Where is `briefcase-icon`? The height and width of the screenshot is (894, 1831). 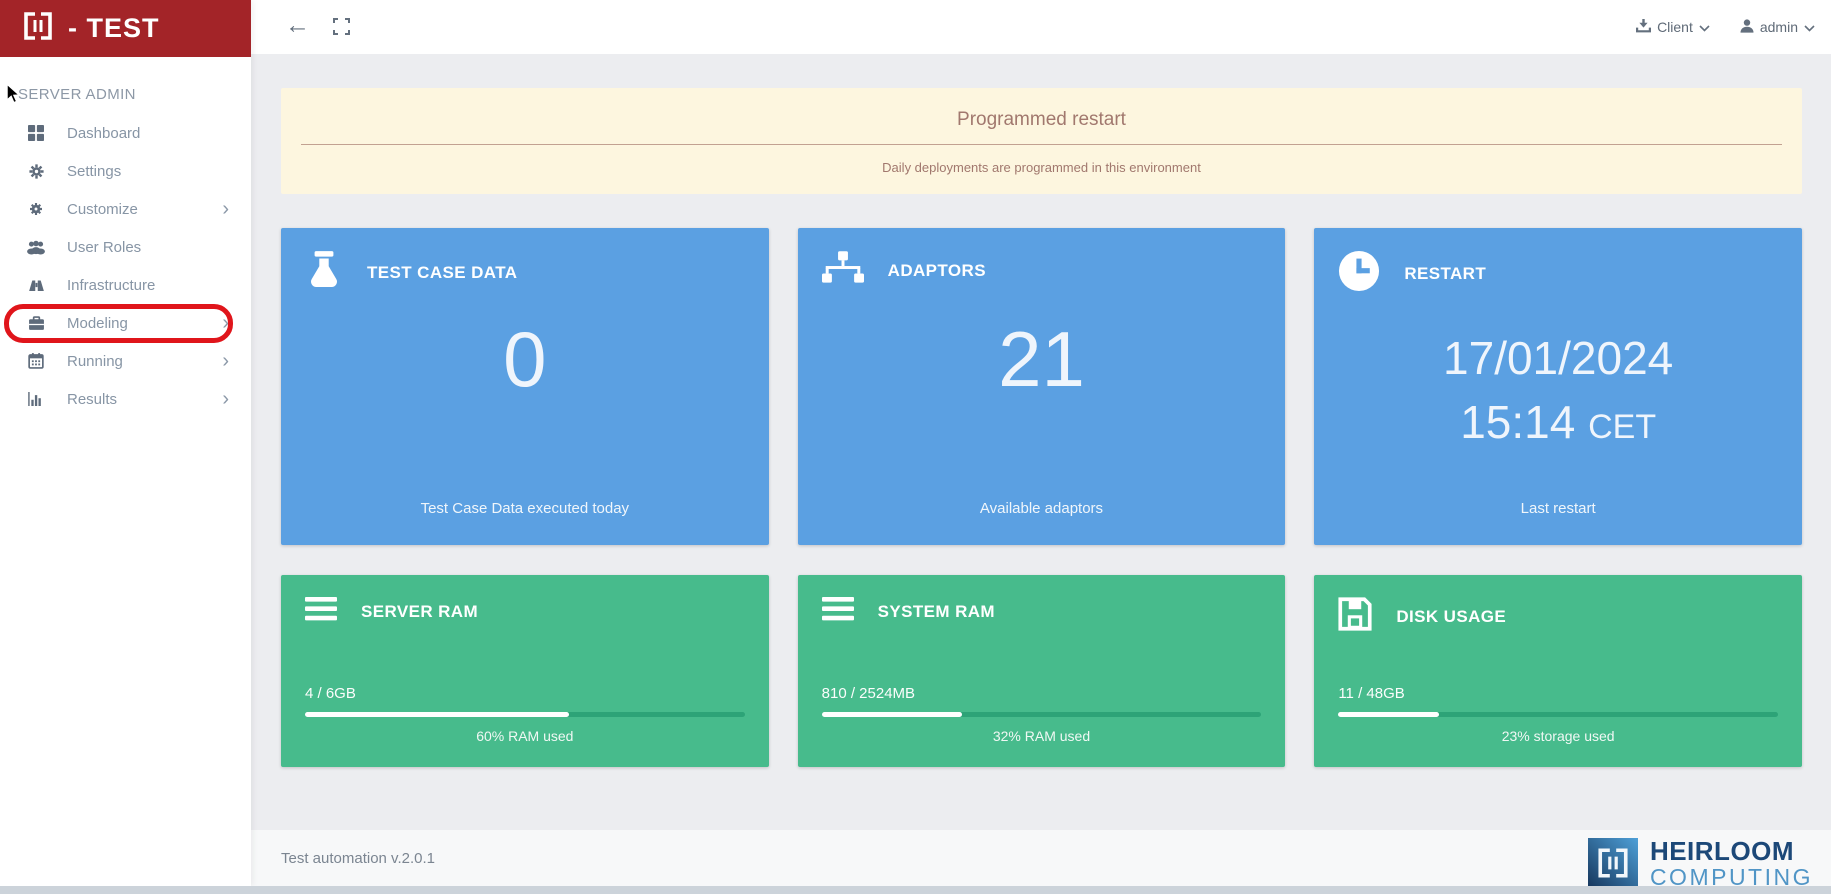
briefcase-icon is located at coordinates (36, 323).